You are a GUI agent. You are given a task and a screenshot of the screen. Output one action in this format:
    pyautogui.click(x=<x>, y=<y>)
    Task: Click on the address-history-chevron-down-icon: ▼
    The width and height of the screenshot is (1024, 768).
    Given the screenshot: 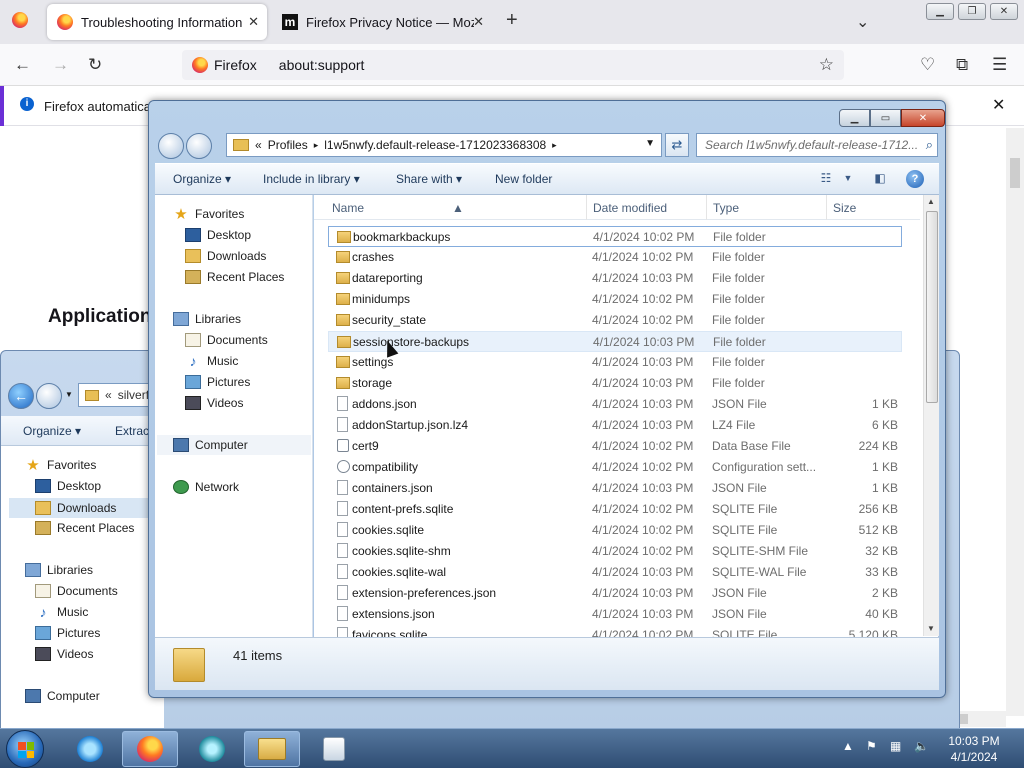 What is the action you would take?
    pyautogui.click(x=650, y=143)
    